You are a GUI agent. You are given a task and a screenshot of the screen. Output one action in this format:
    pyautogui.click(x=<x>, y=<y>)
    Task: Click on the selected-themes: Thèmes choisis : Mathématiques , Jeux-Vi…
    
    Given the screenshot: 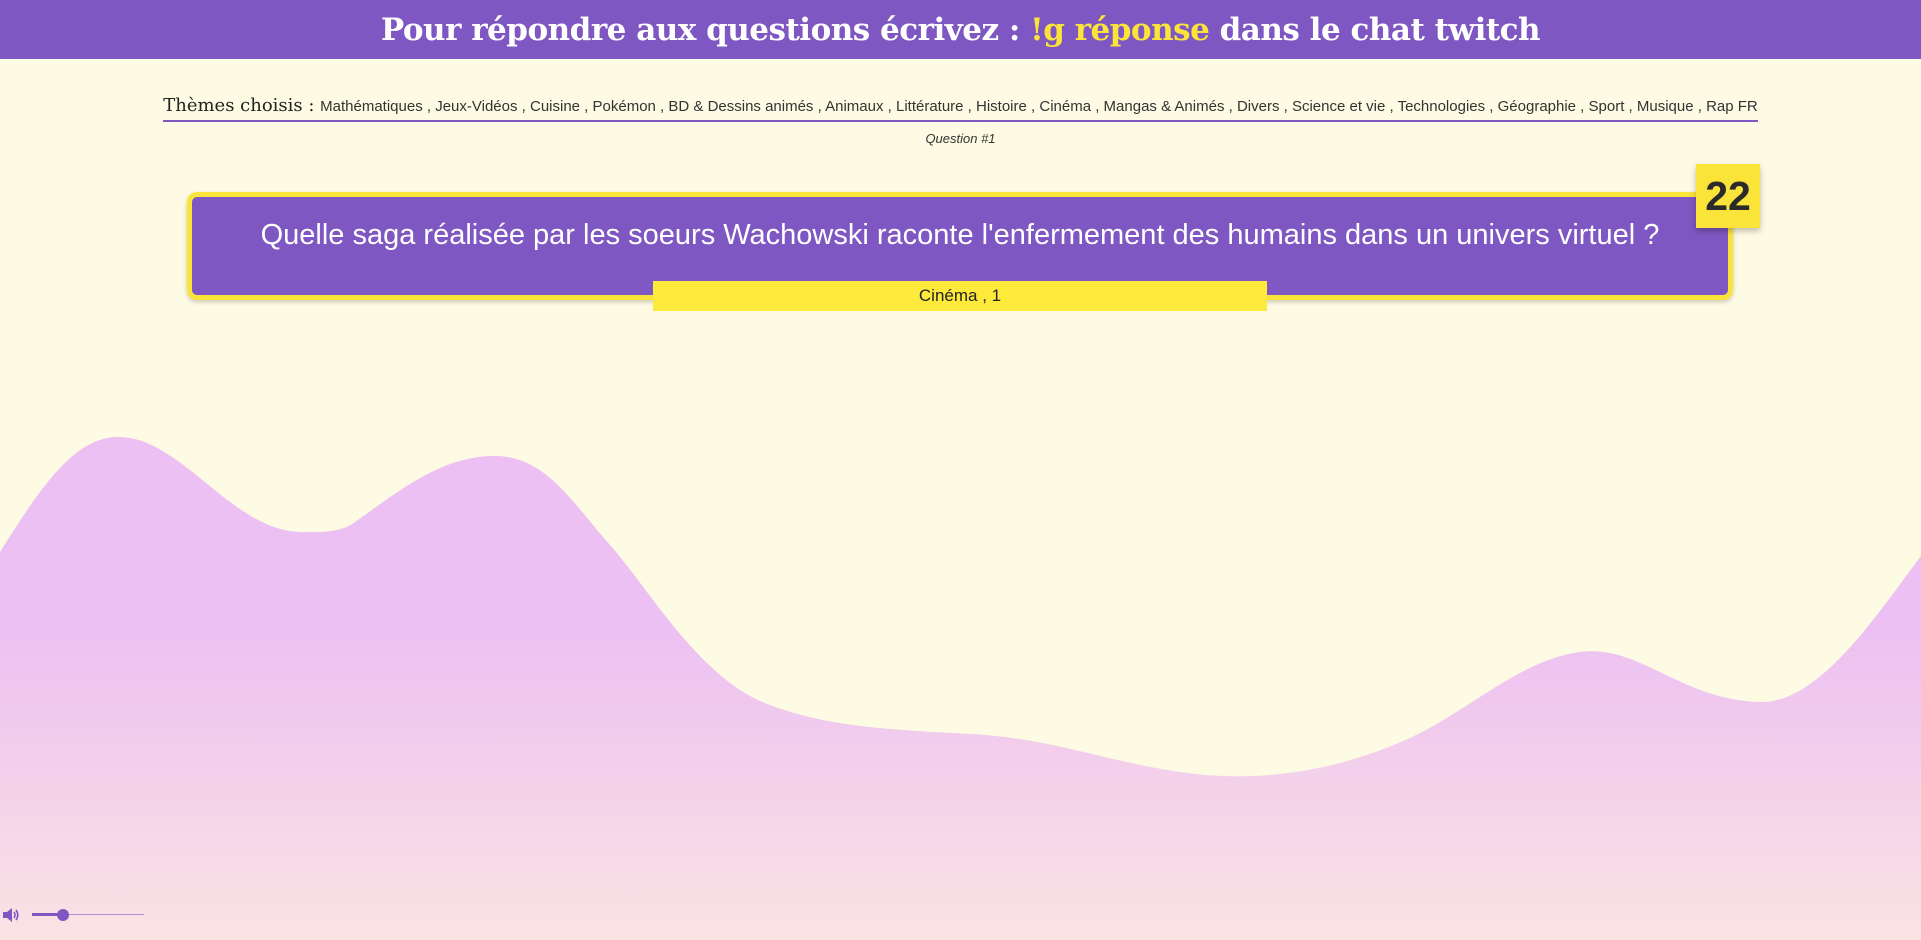 What is the action you would take?
    pyautogui.click(x=960, y=108)
    